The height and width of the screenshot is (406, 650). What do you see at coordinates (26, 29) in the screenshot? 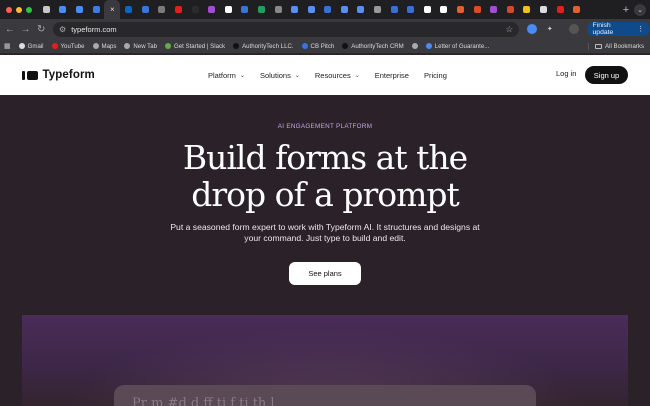
I see `forward-button: →` at bounding box center [26, 29].